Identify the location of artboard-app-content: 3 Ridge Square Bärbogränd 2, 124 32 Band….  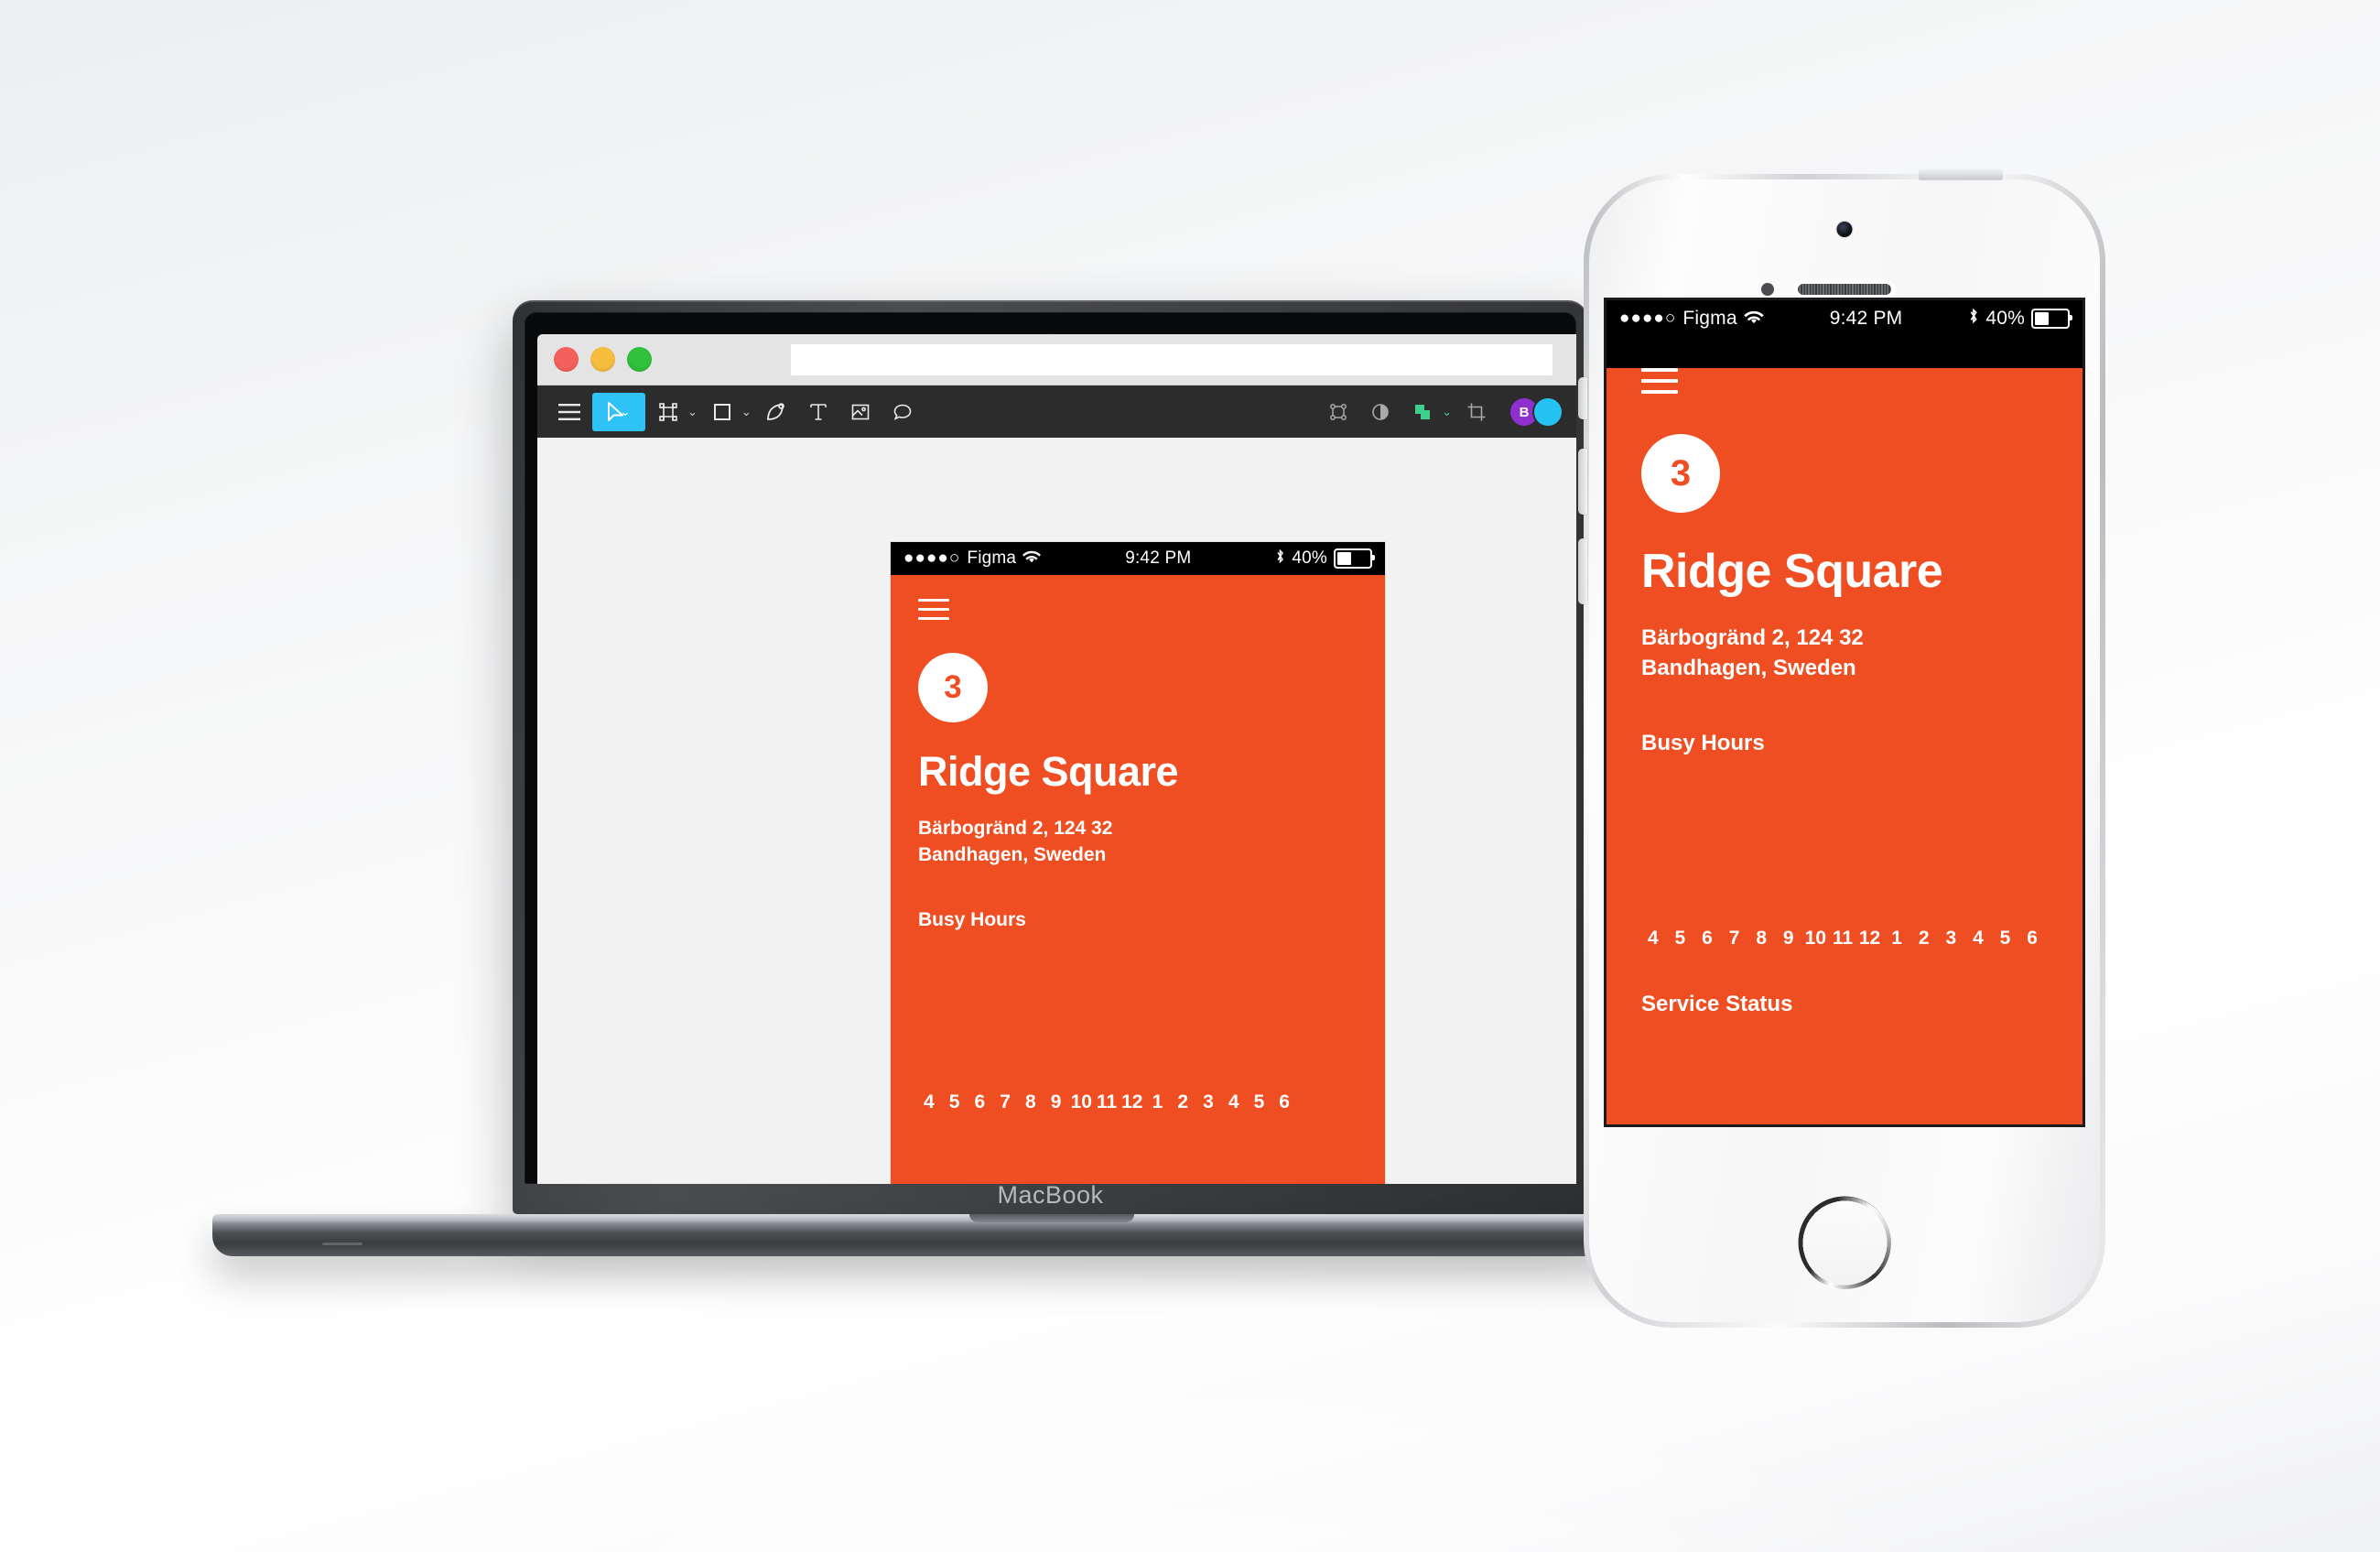
(1138, 891).